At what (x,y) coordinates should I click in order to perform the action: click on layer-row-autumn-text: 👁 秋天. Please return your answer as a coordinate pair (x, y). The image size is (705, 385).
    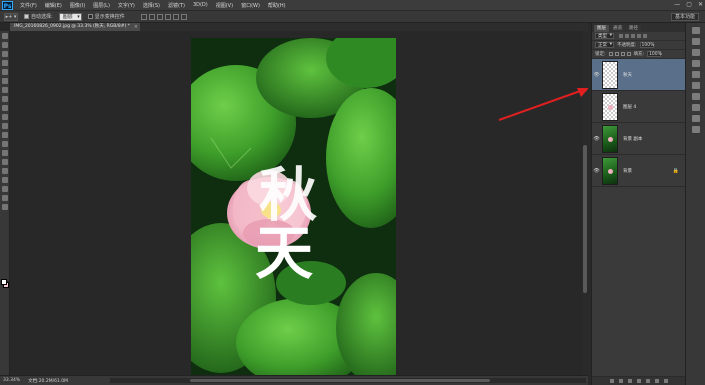
    Looking at the image, I should click on (638, 75).